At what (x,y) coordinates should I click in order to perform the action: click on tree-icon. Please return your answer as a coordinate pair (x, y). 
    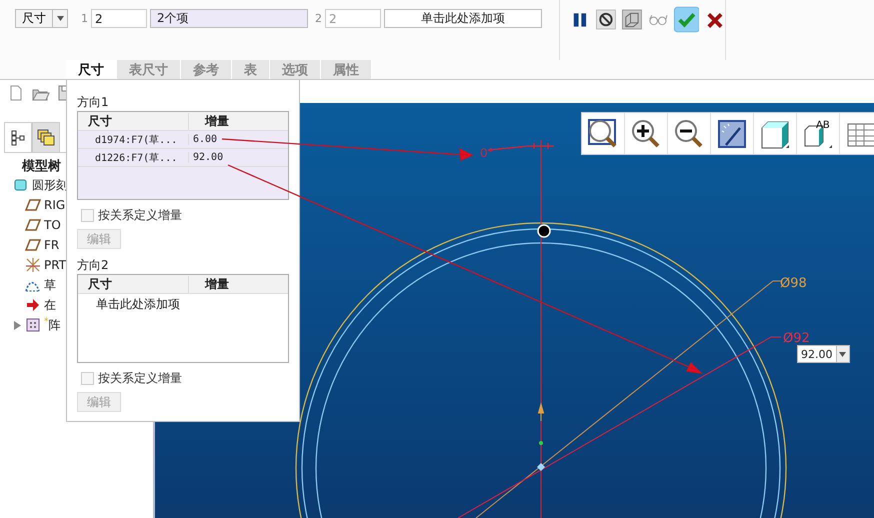
    Looking at the image, I should click on (18, 138).